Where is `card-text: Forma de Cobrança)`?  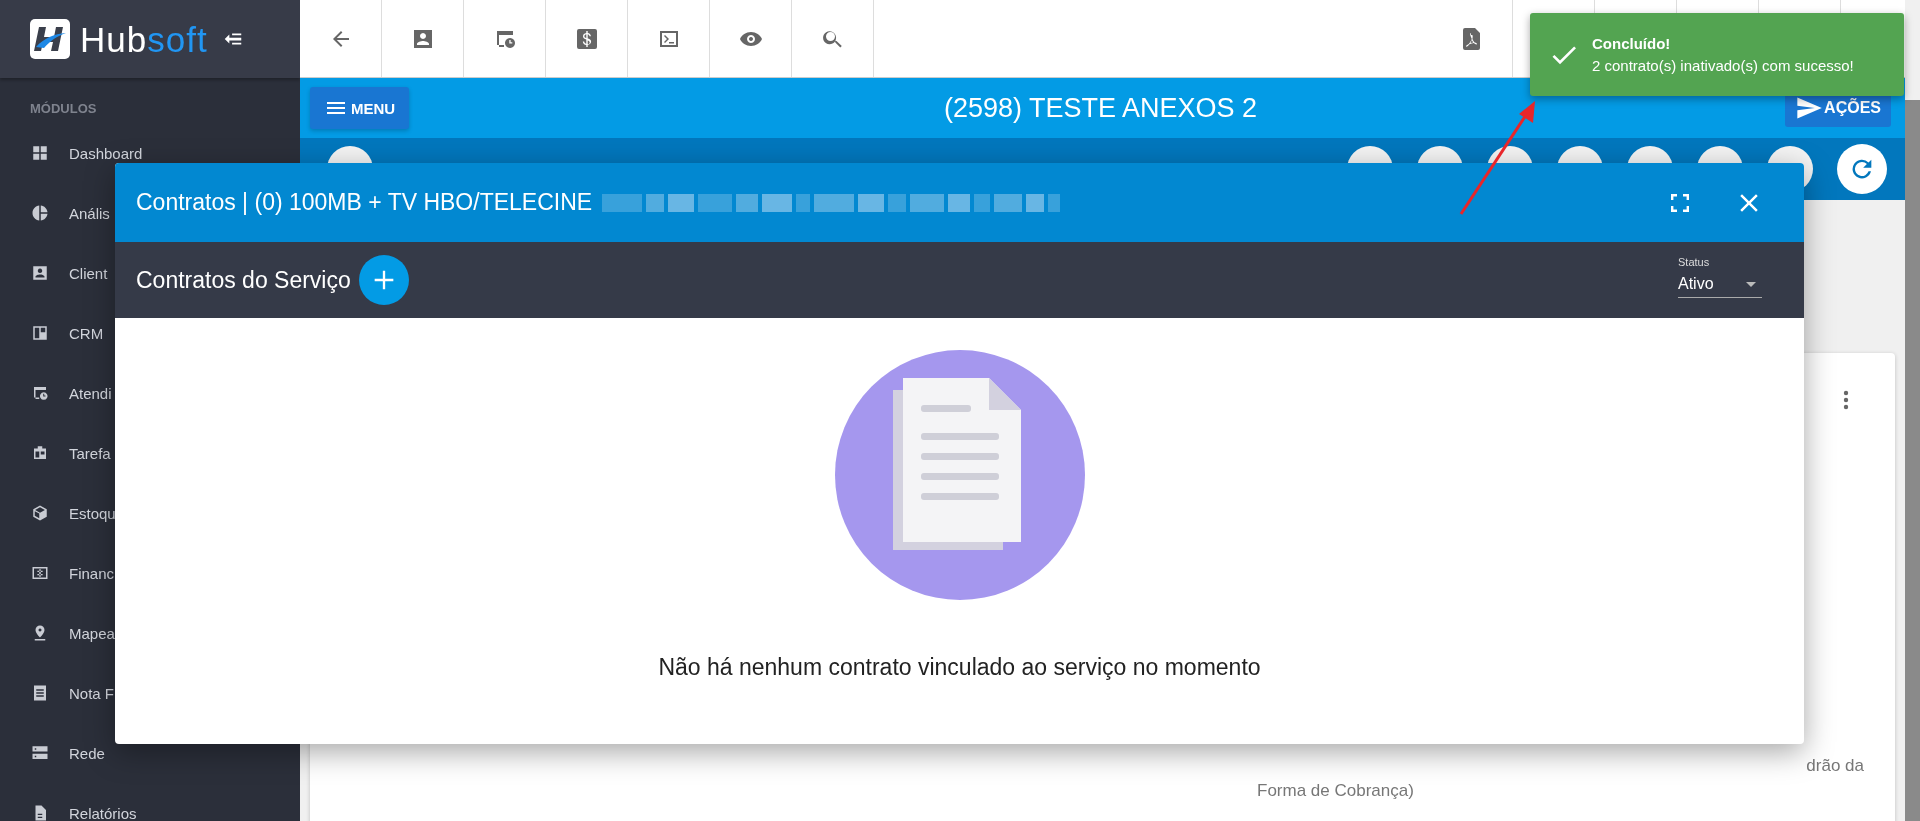 card-text: Forma de Cobrança) is located at coordinates (1335, 790).